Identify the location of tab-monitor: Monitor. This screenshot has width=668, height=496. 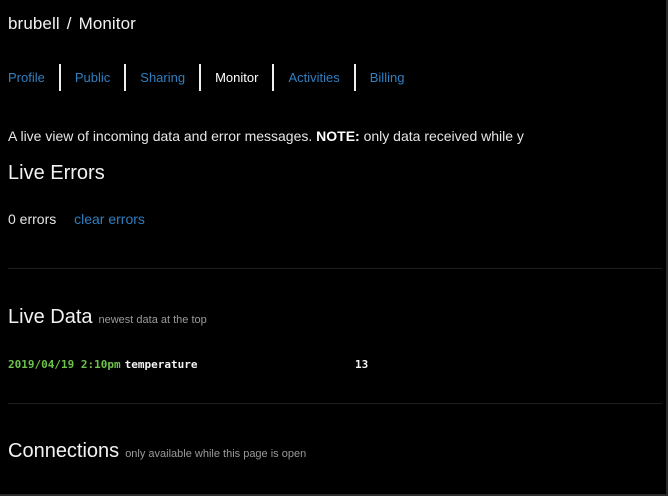
(236, 77).